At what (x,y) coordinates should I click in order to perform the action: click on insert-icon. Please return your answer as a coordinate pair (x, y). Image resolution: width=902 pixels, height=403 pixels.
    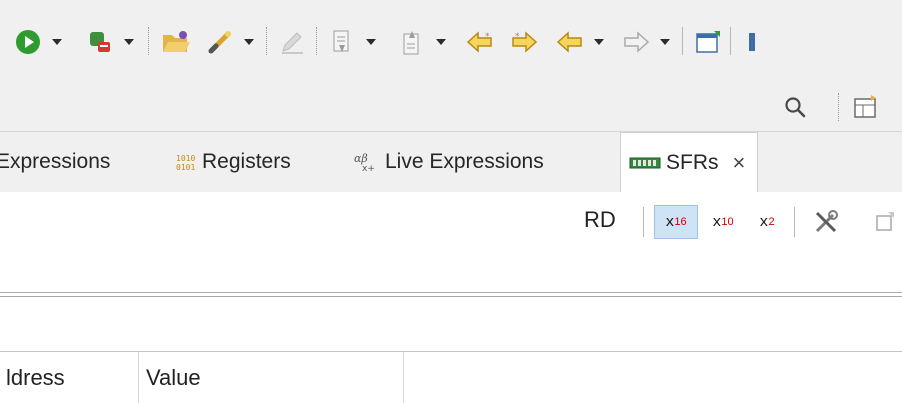
    Looking at the image, I should click on (341, 41).